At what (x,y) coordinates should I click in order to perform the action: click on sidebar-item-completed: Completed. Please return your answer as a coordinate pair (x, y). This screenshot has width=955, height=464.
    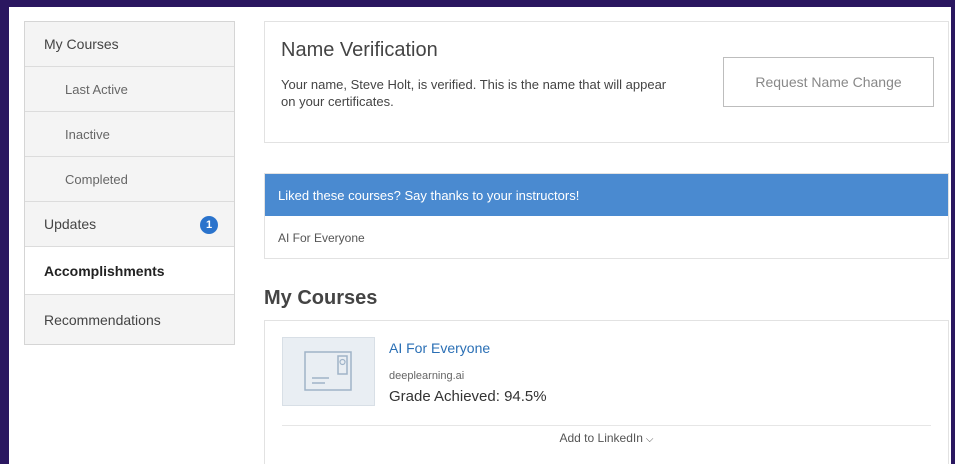
    Looking at the image, I should click on (129, 179).